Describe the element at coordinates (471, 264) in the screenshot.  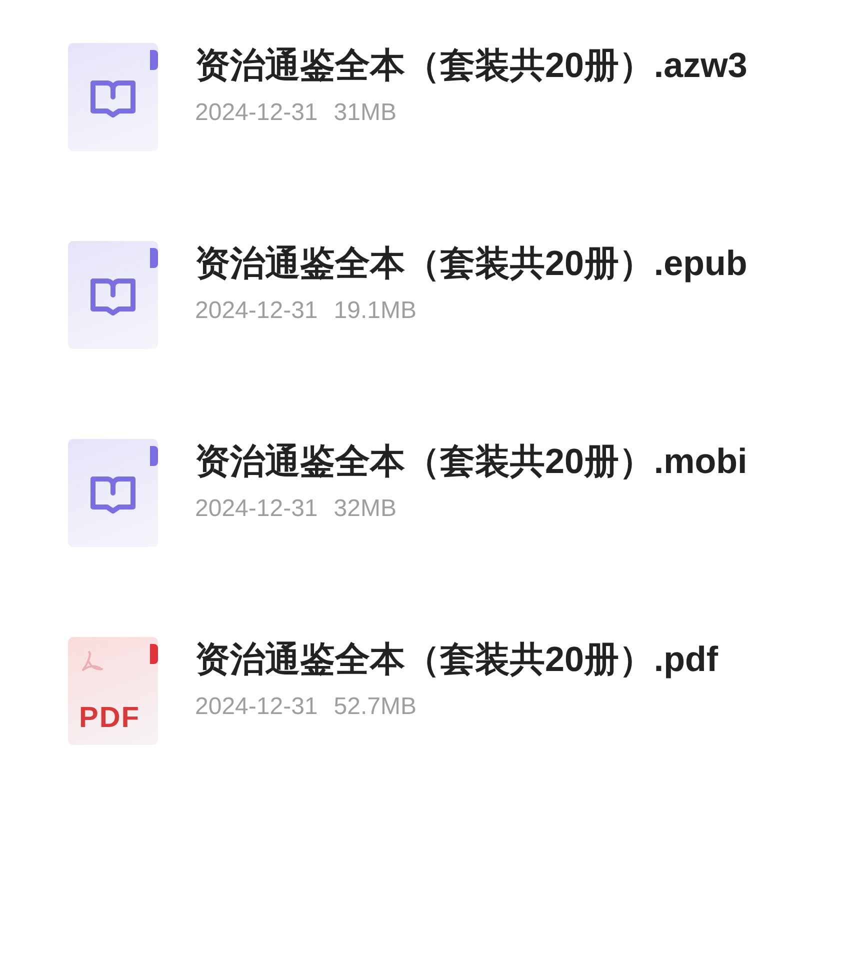
I see `file-name: 资治通鉴全本（套装共20册）.epub` at that location.